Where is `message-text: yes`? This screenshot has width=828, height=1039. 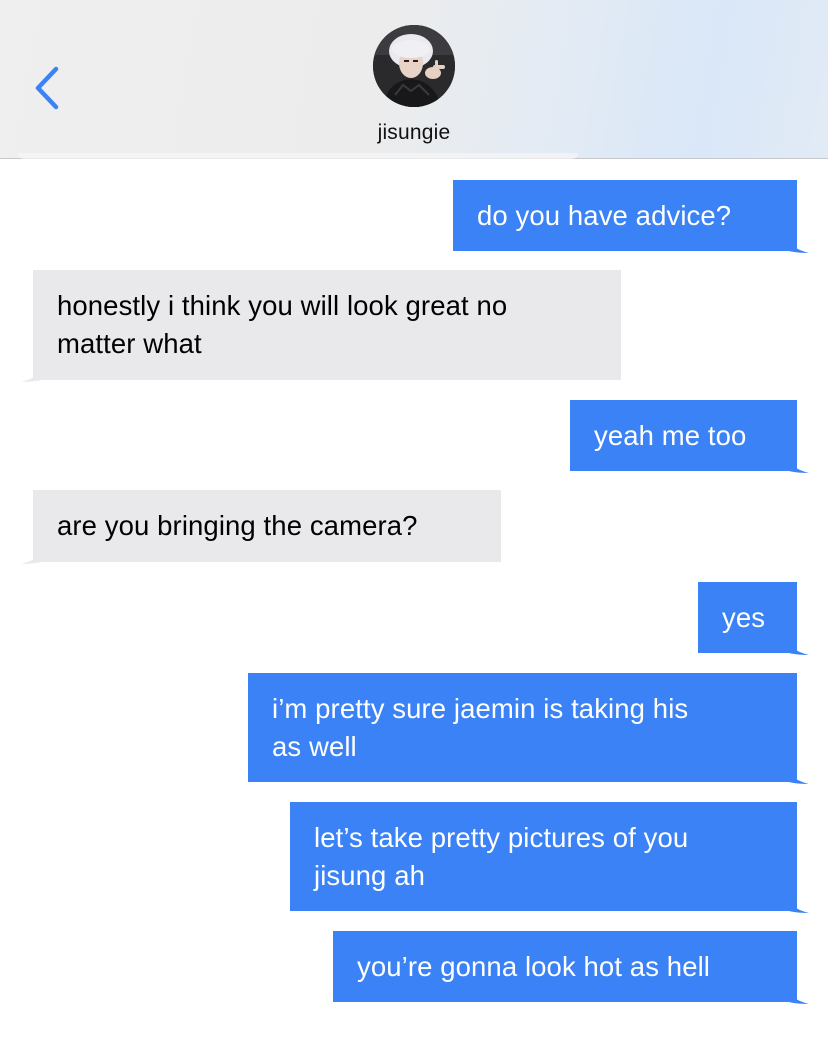 message-text: yes is located at coordinates (744, 617).